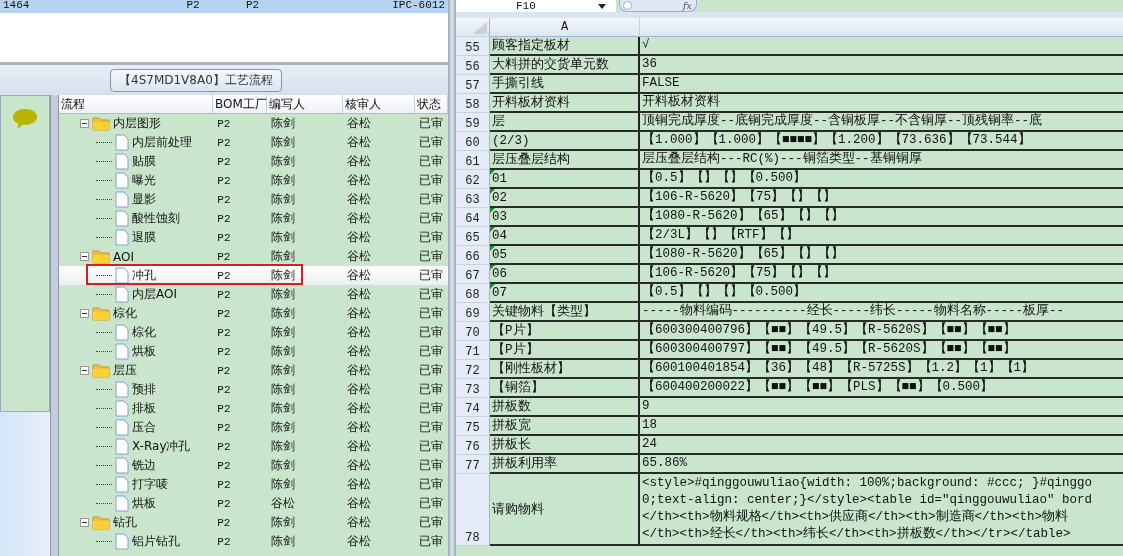 This screenshot has width=1123, height=556. I want to click on tree-item: 曝光, so click(144, 180).